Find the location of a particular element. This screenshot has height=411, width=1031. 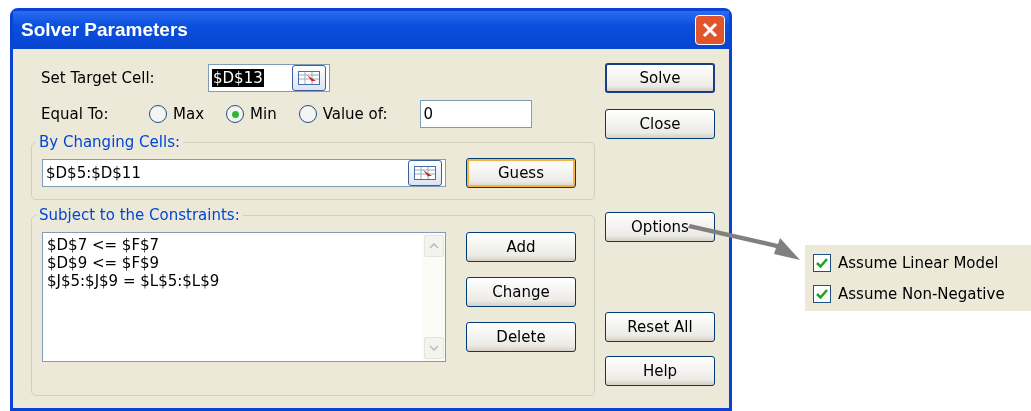

value-field: 0 is located at coordinates (475, 114).